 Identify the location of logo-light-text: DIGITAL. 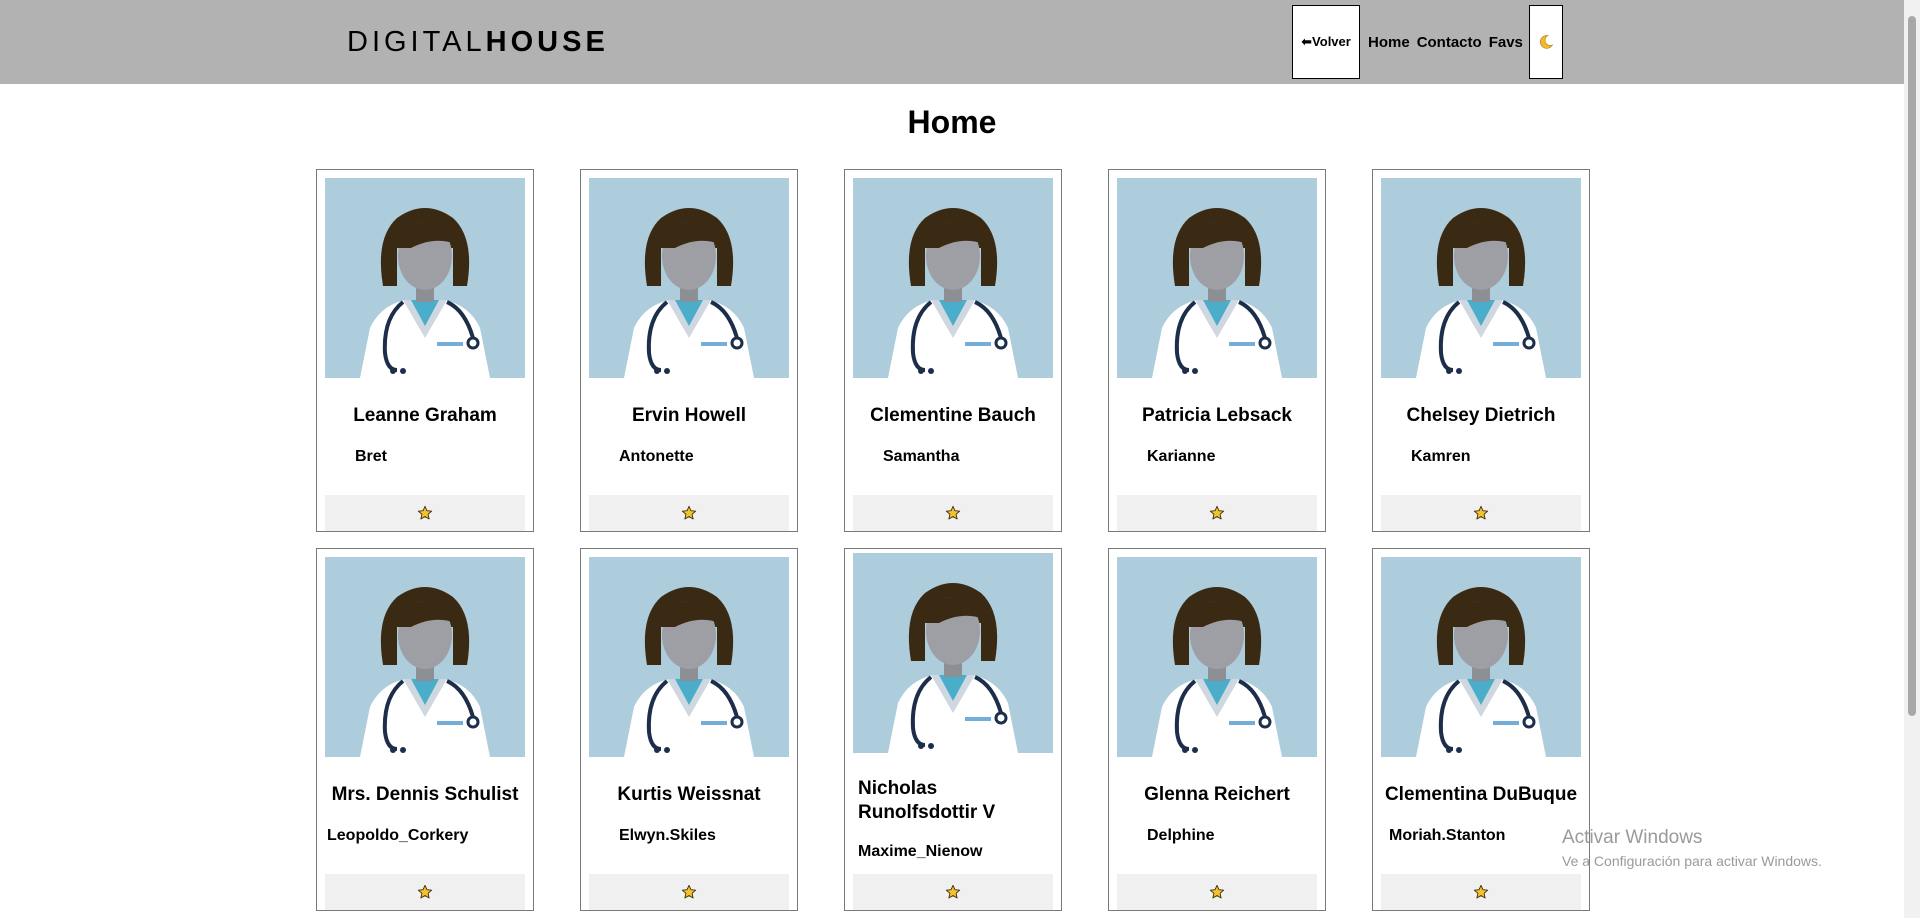
(416, 42).